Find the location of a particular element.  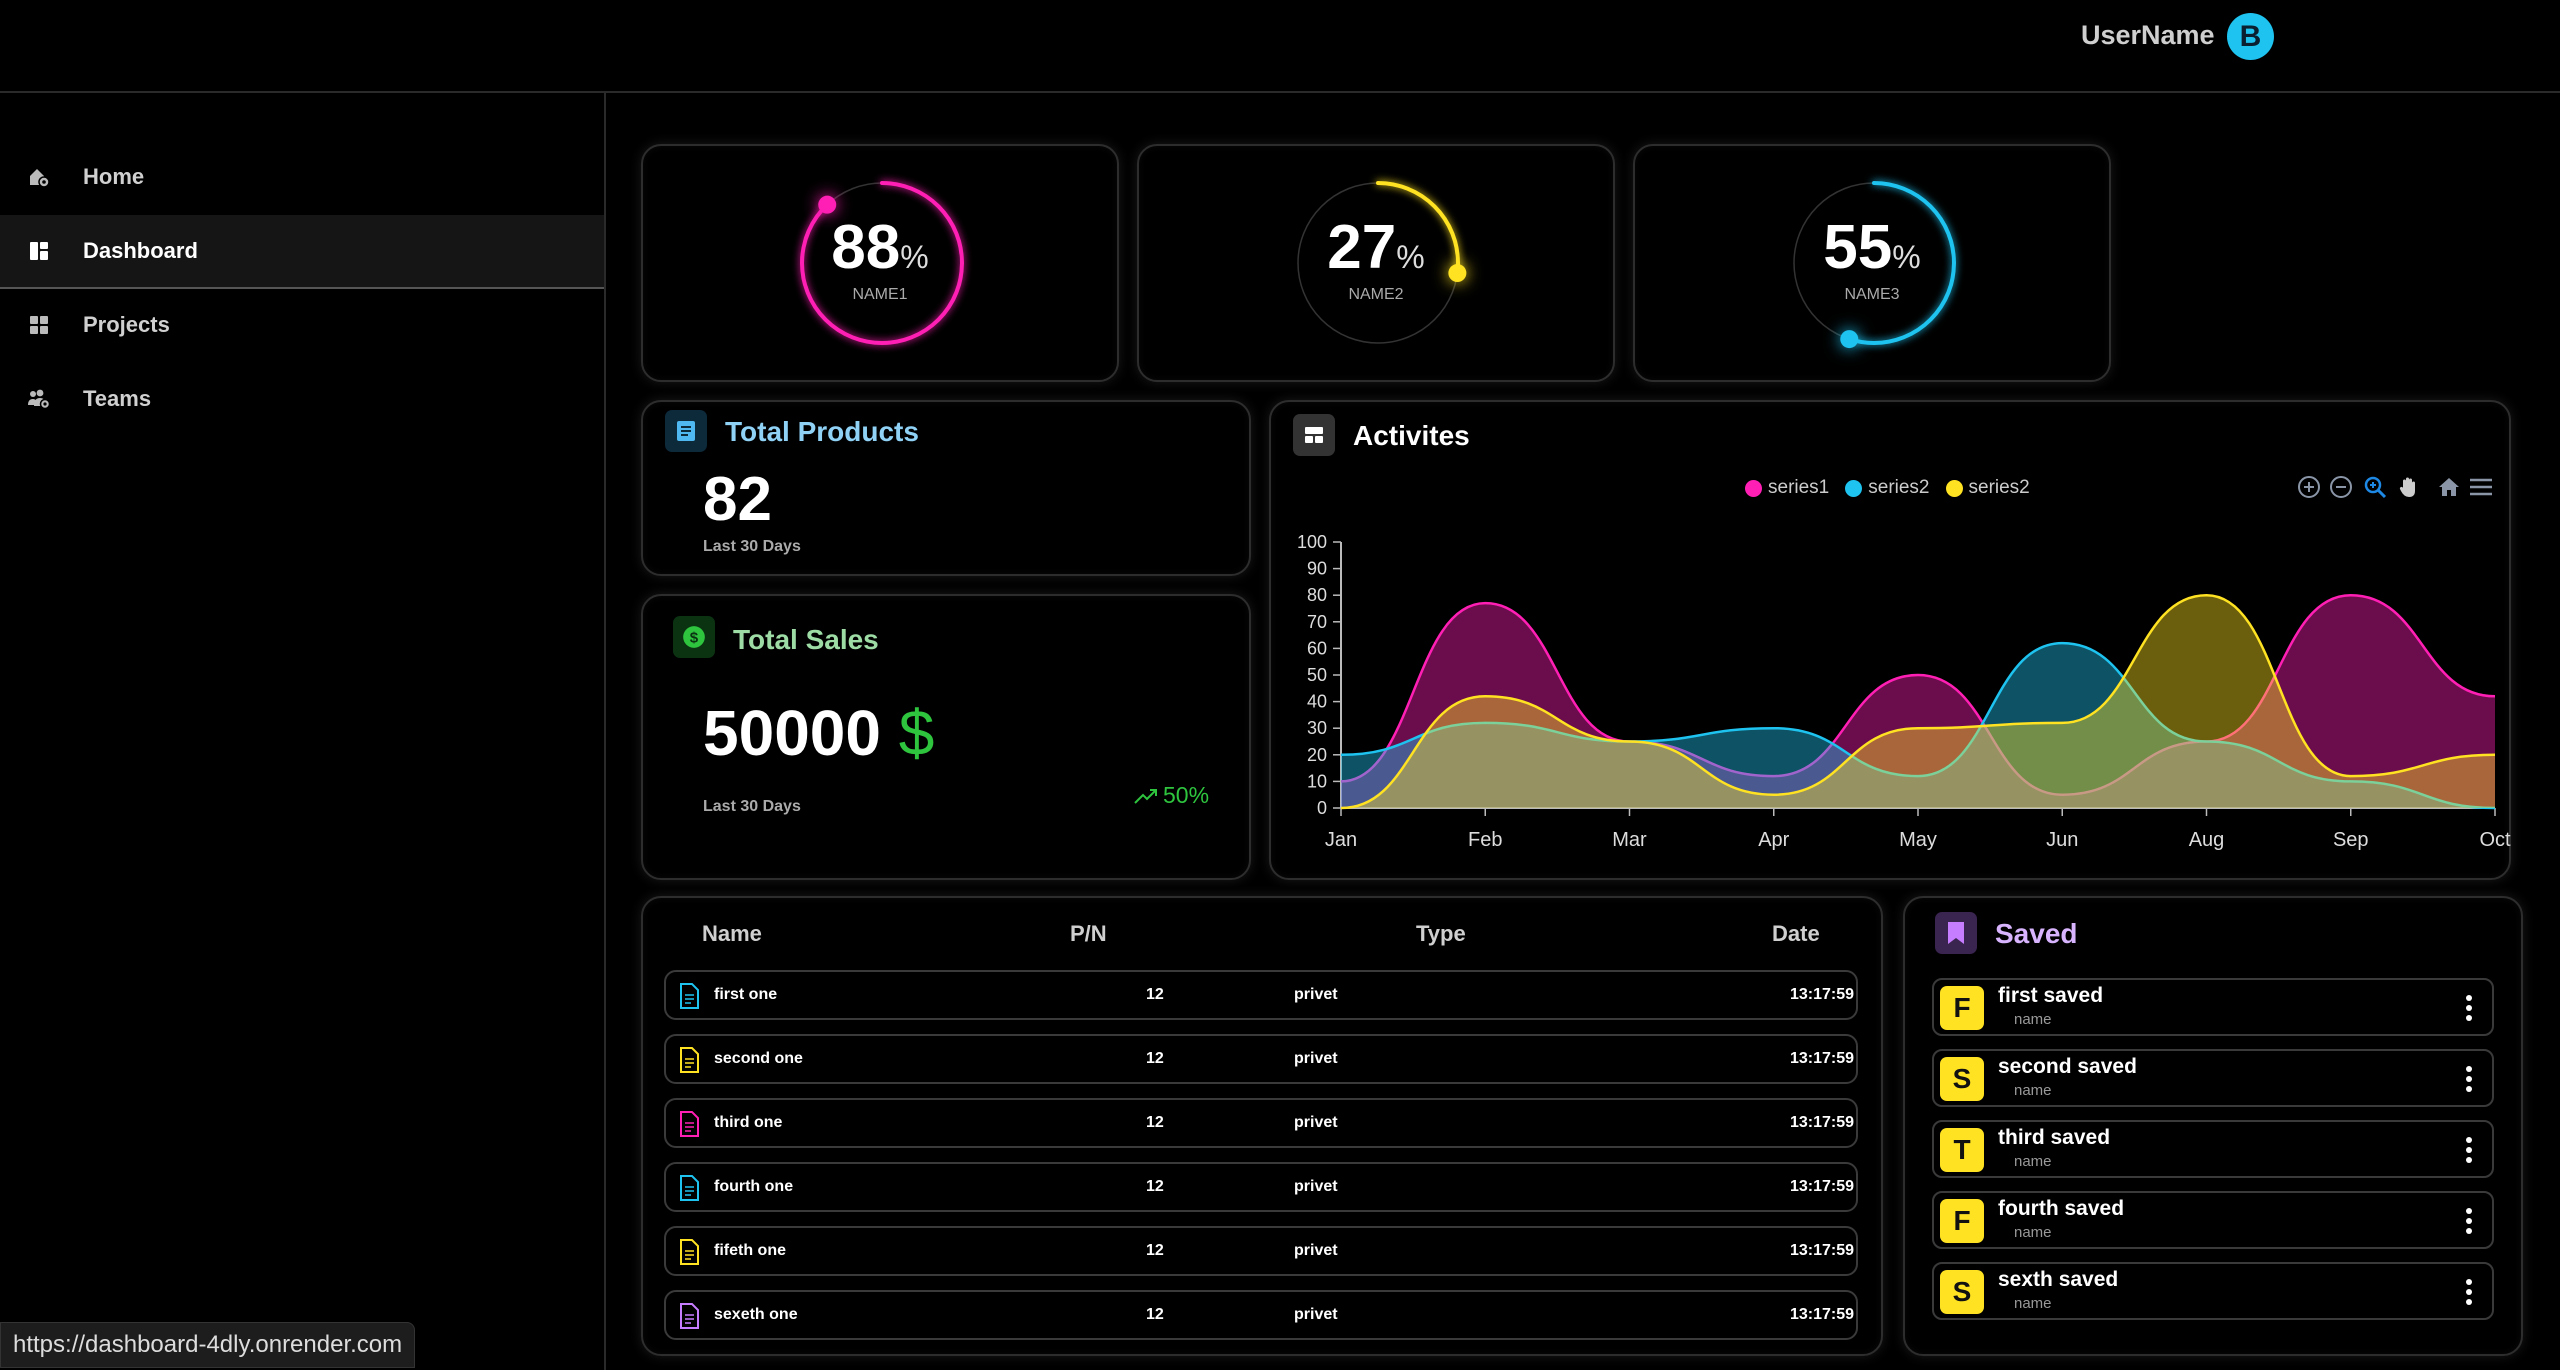

grid-icon is located at coordinates (39, 325).